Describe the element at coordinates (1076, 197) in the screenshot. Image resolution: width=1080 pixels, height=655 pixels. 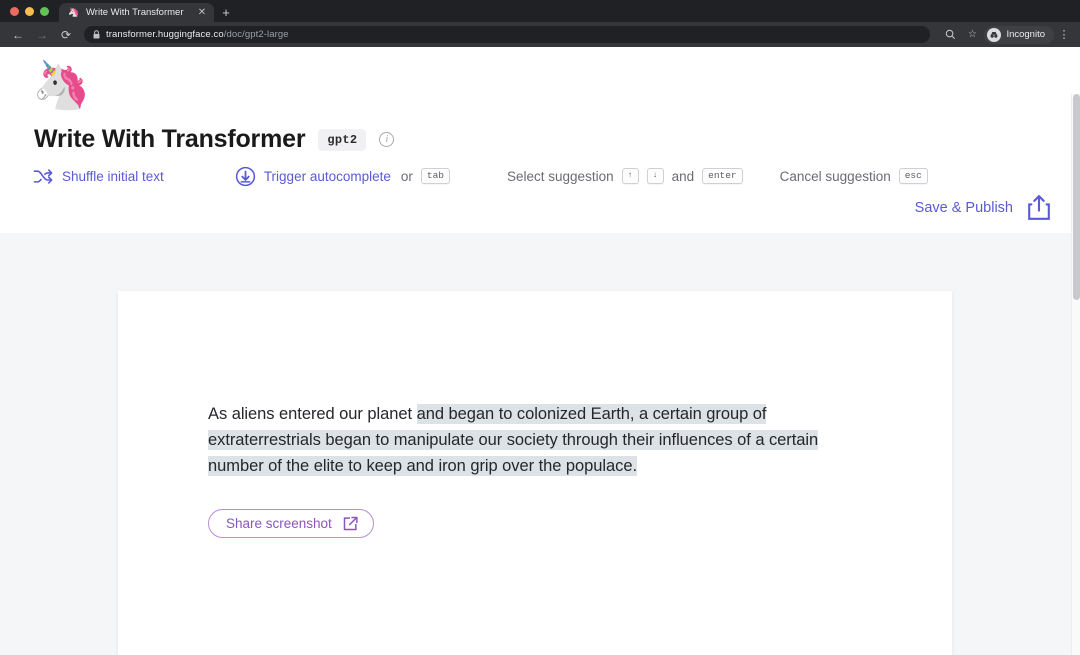
I see `page-scrollbar-thumb` at that location.